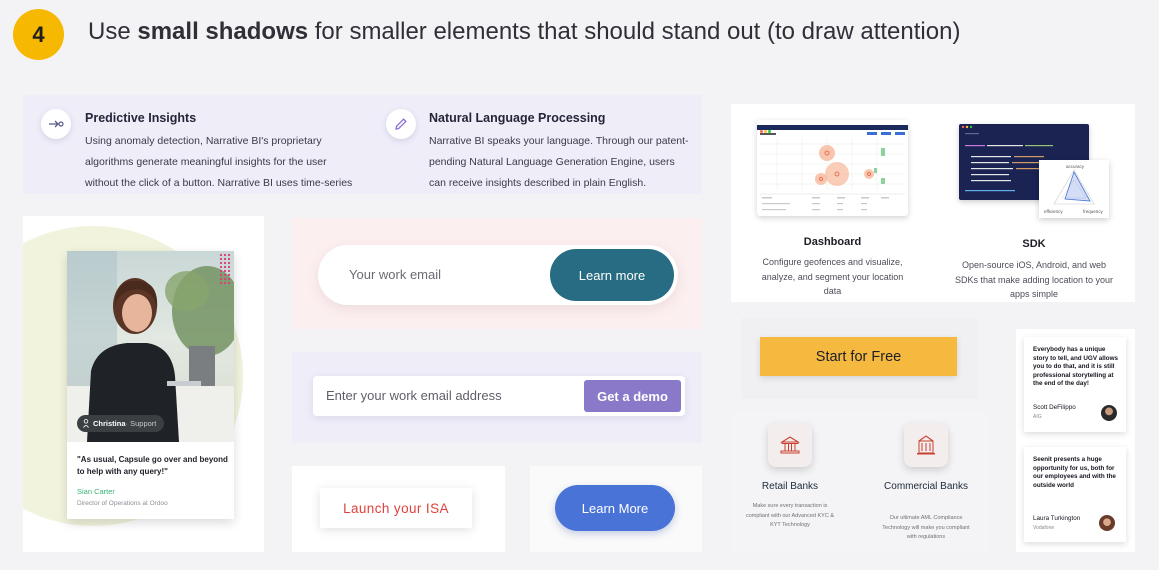 Image resolution: width=1159 pixels, height=570 pixels. I want to click on radar-chart-card: accuracy efficiency frequency, so click(1074, 189).